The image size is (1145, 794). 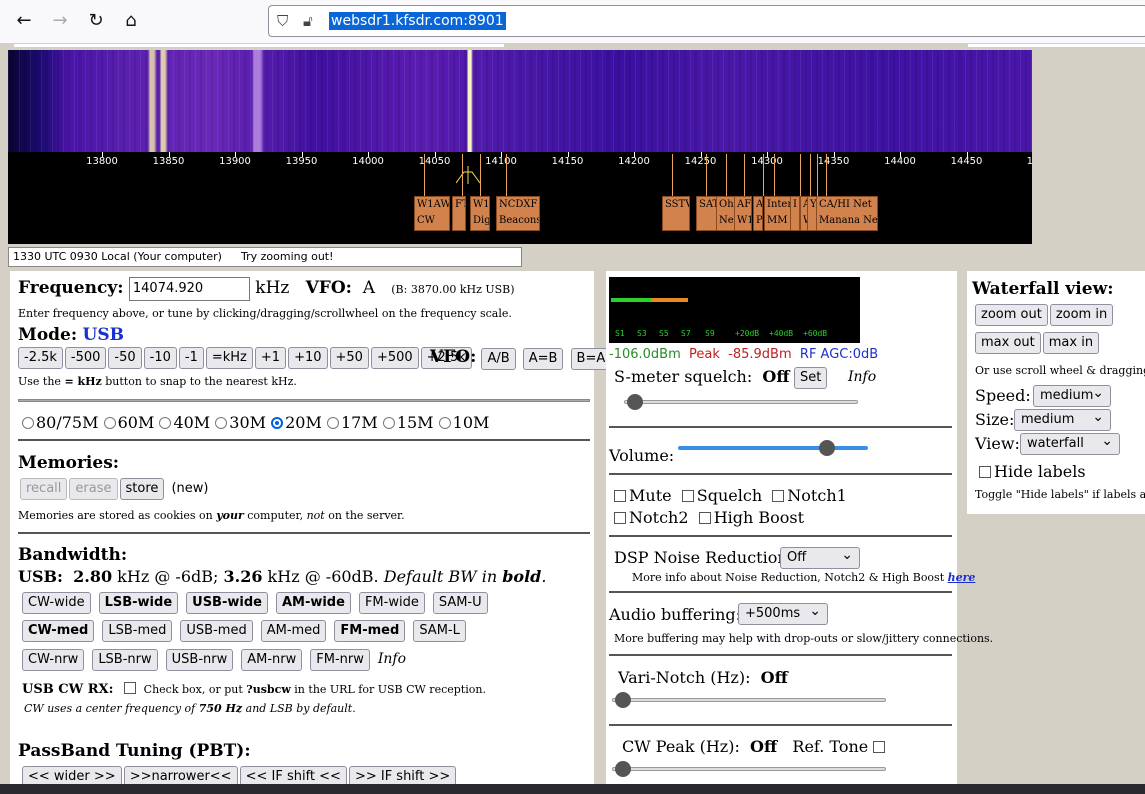 What do you see at coordinates (675, 614) in the screenshot?
I see `buffer-label: Audio buffering:` at bounding box center [675, 614].